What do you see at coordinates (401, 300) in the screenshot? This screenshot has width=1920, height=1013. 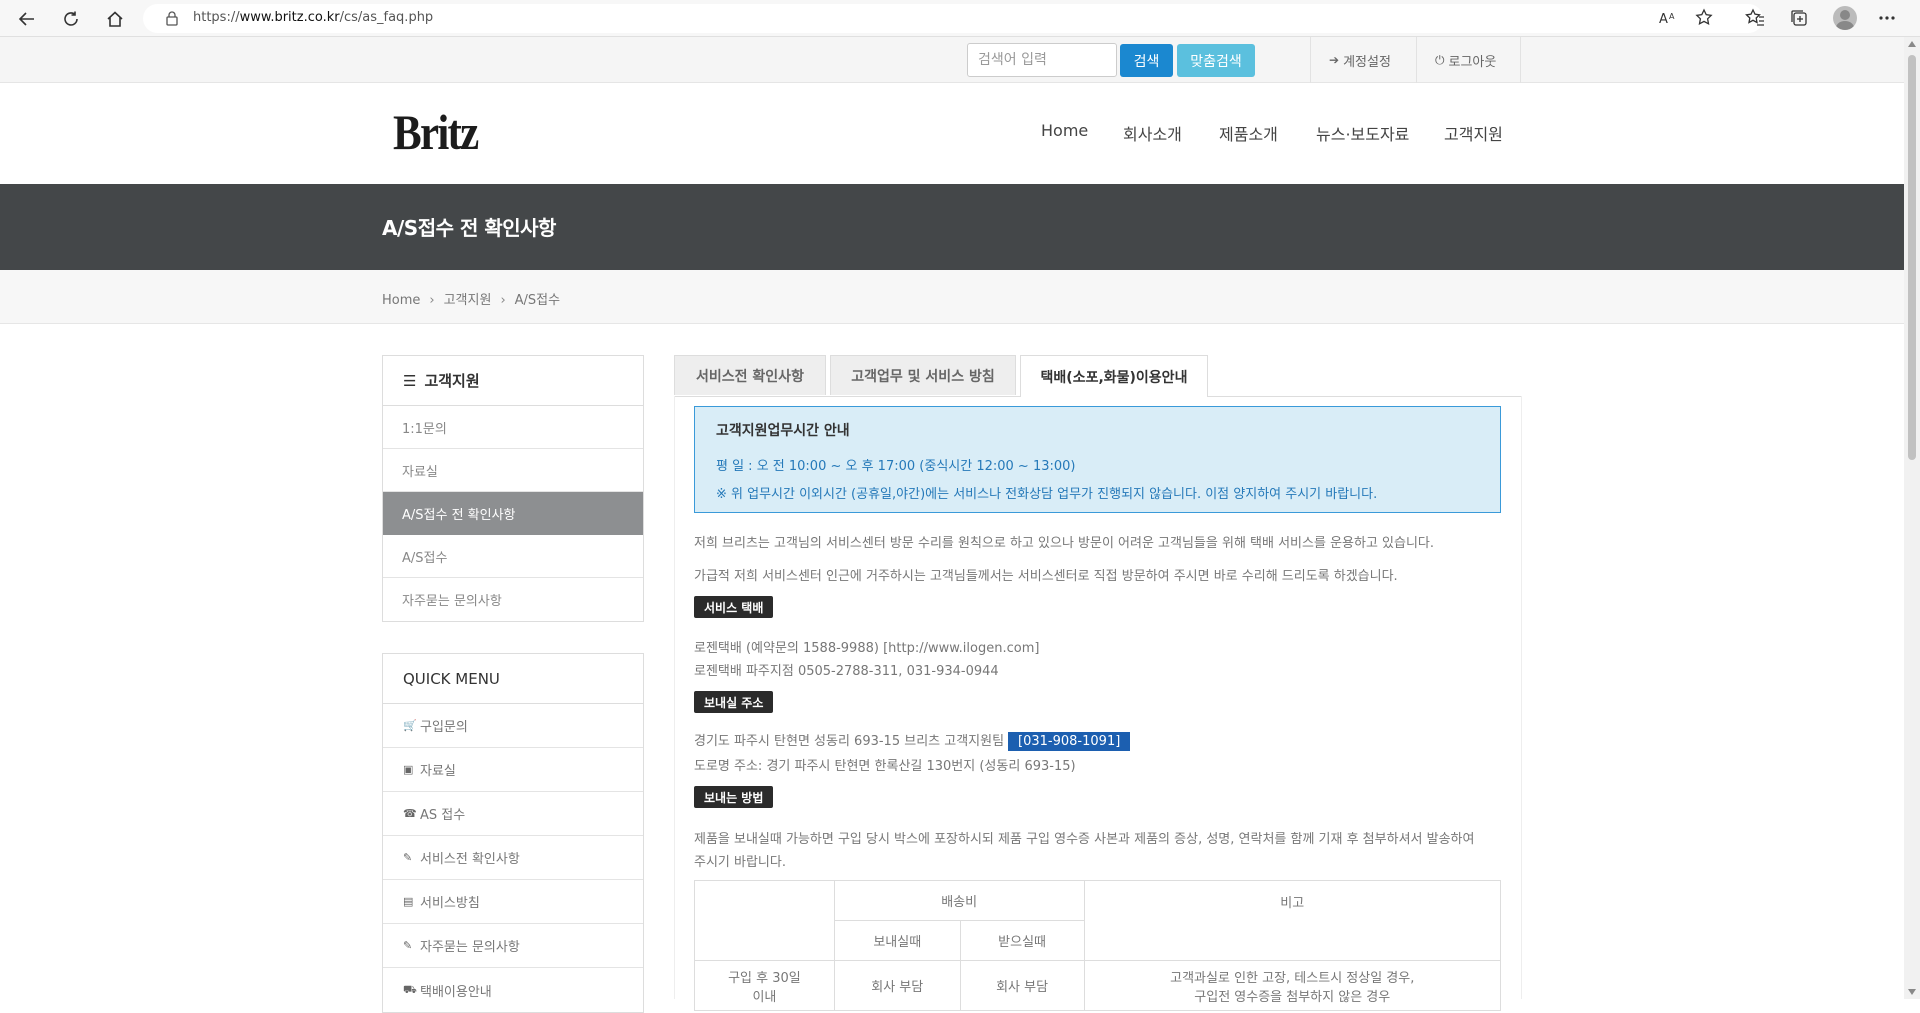 I see `breadcrumb-home: Home` at bounding box center [401, 300].